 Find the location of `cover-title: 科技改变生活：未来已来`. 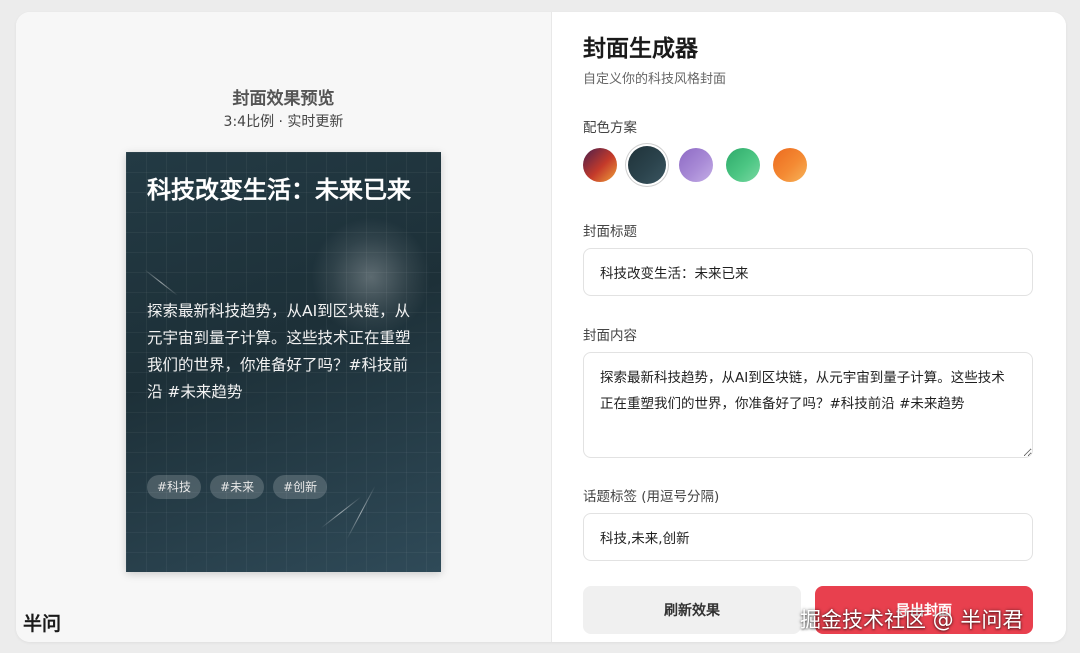

cover-title: 科技改变生活：未来已来 is located at coordinates (279, 190).